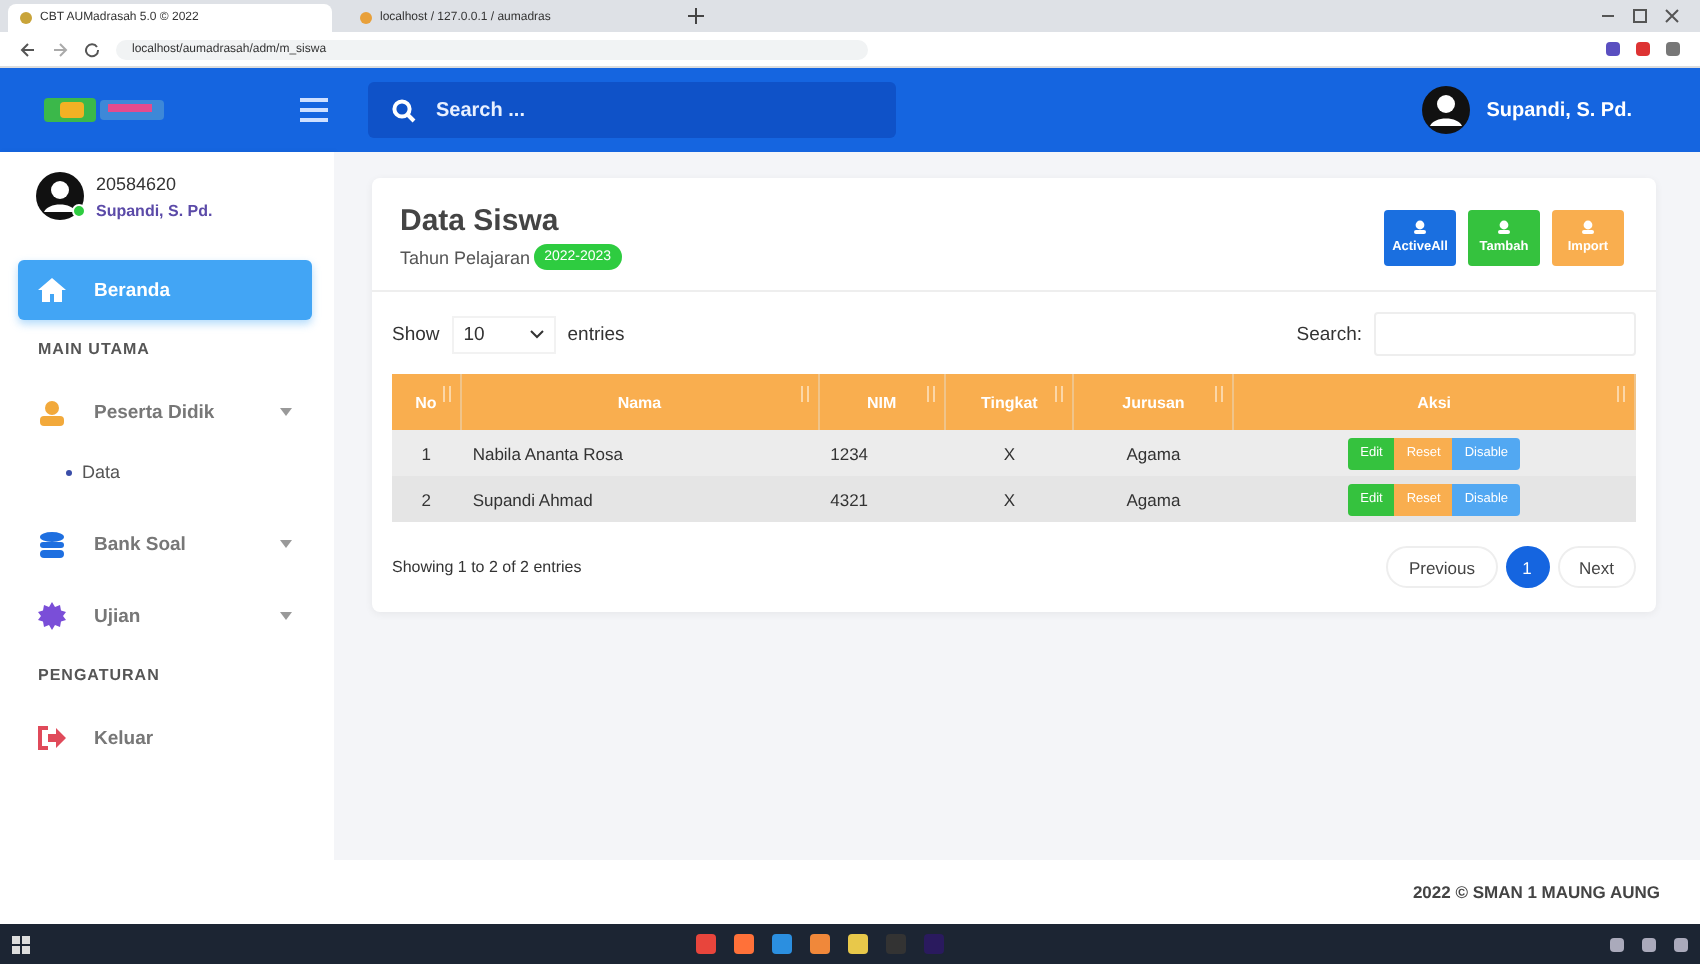 The image size is (1700, 964). I want to click on page-title: Data Siswa, so click(480, 221).